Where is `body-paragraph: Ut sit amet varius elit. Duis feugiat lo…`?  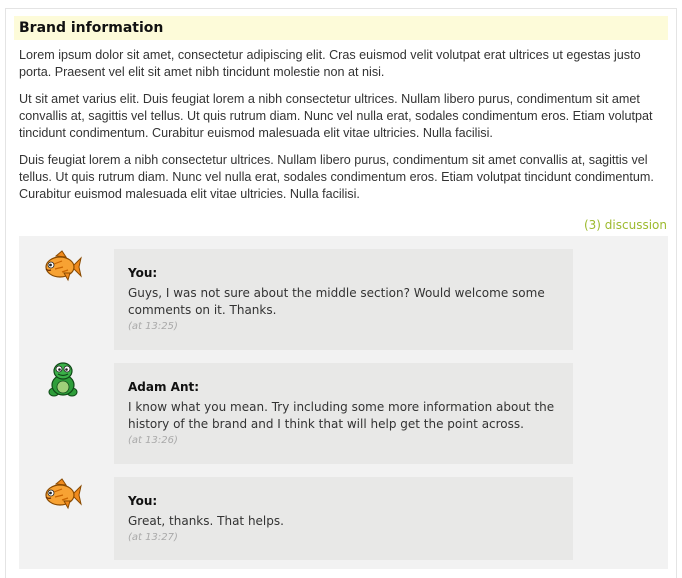
body-paragraph: Ut sit amet varius elit. Duis feugiat lo… is located at coordinates (336, 116).